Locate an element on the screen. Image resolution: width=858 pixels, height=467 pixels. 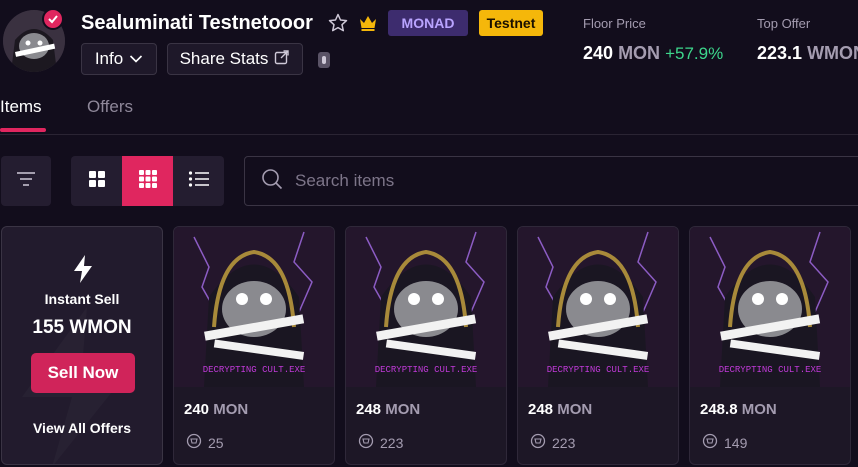
item-price-value: 240 is located at coordinates (197, 409).